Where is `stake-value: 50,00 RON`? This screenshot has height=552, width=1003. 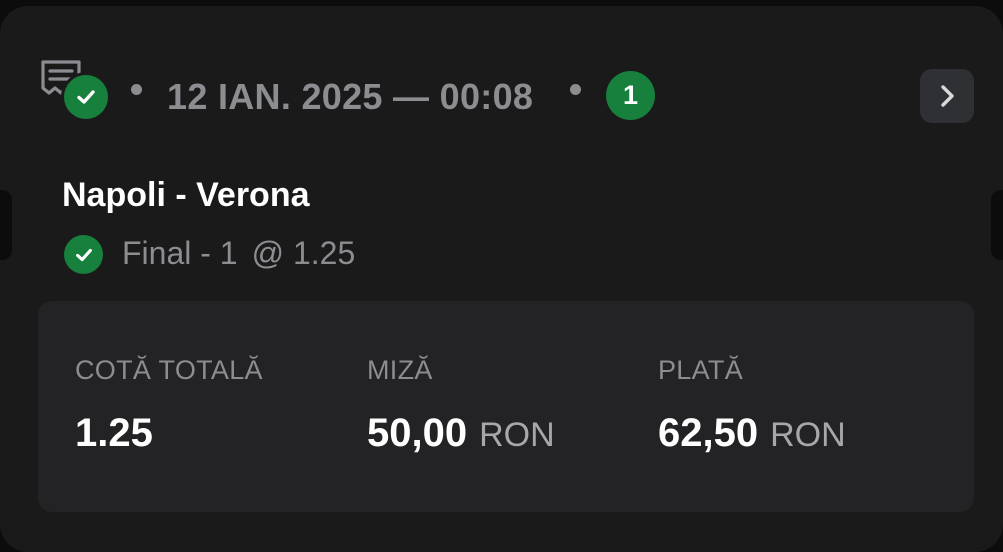
stake-value: 50,00 RON is located at coordinates (461, 433).